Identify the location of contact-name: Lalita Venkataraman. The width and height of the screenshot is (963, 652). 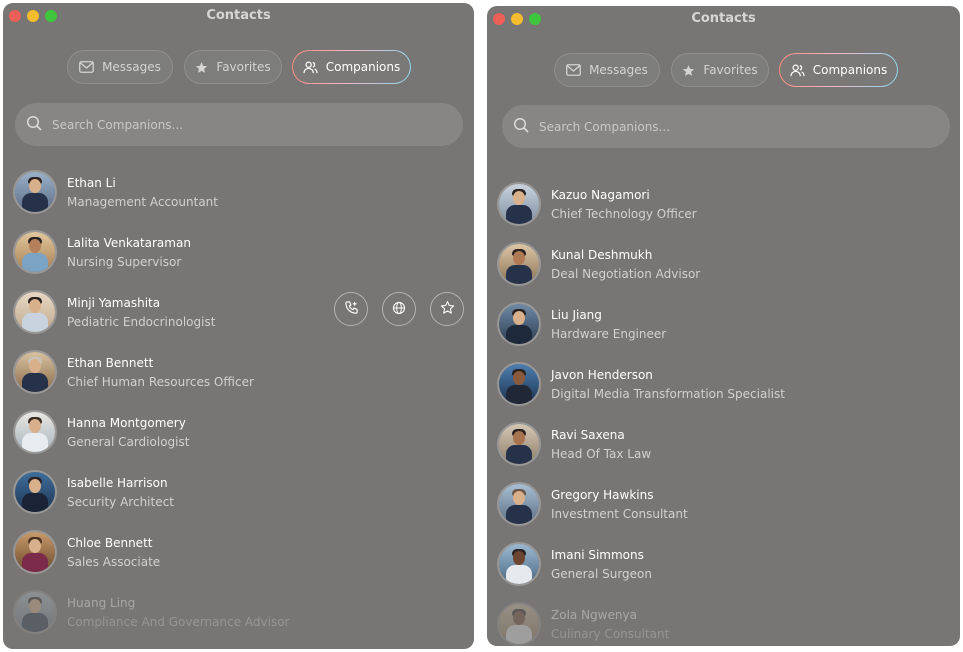
(129, 243).